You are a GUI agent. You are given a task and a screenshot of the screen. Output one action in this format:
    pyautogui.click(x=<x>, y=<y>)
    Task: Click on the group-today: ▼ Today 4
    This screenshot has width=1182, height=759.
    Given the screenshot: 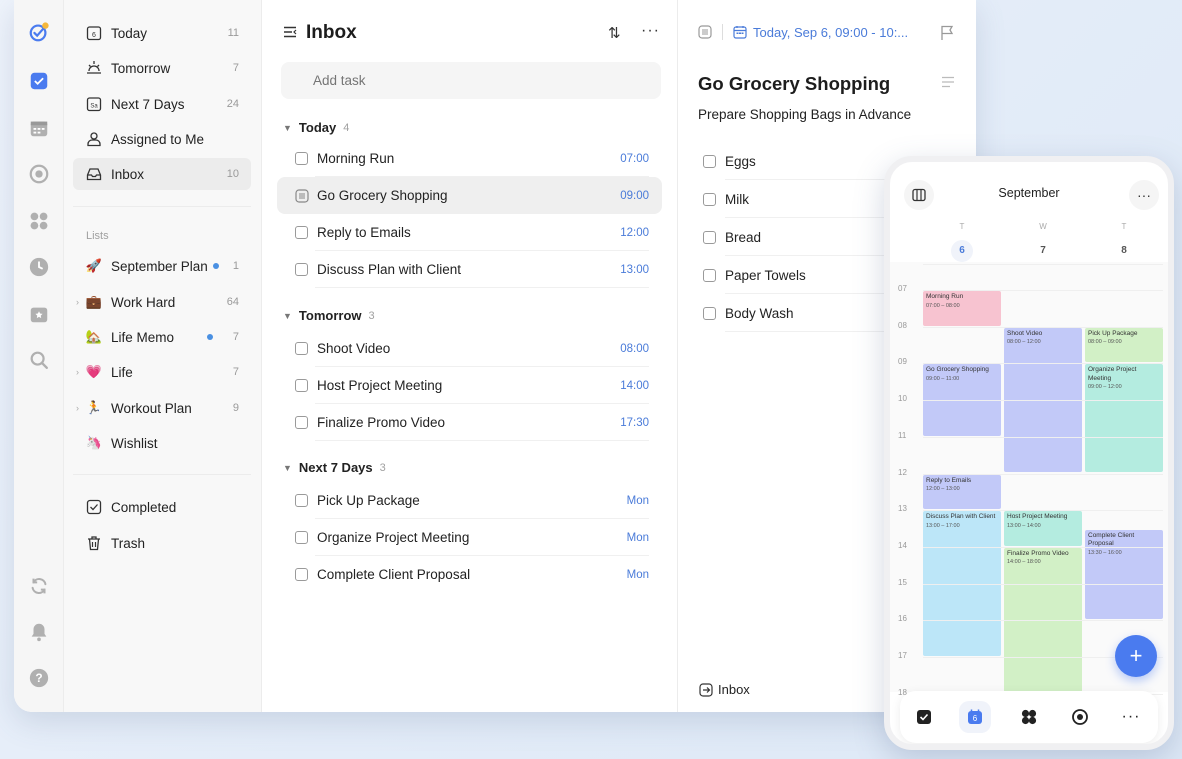 What is the action you would take?
    pyautogui.click(x=316, y=127)
    